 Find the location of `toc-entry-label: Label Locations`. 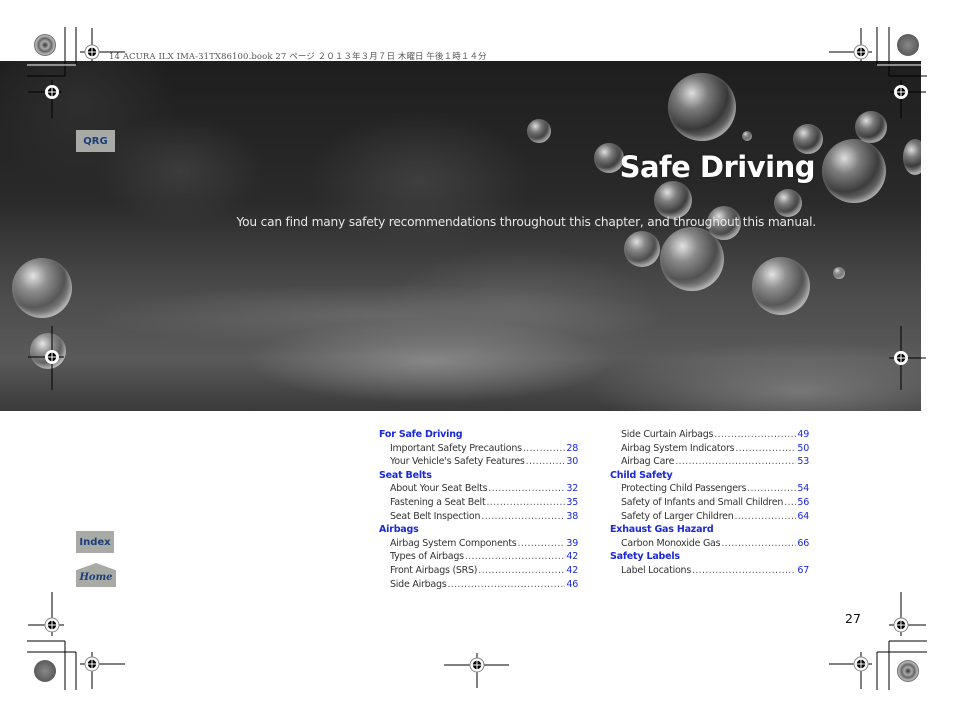

toc-entry-label: Label Locations is located at coordinates (656, 570).